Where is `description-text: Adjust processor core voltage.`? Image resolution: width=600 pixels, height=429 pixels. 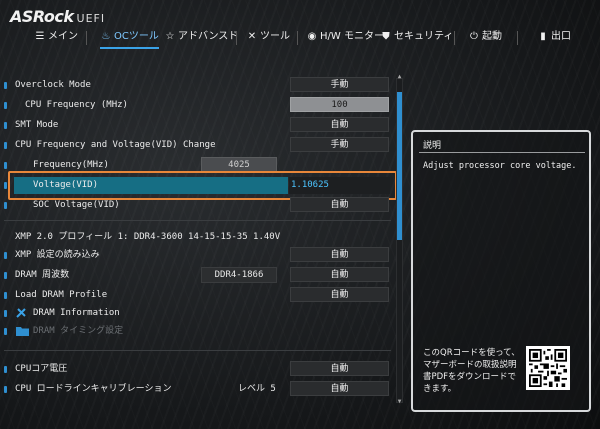
description-text: Adjust processor core voltage. is located at coordinates (500, 166).